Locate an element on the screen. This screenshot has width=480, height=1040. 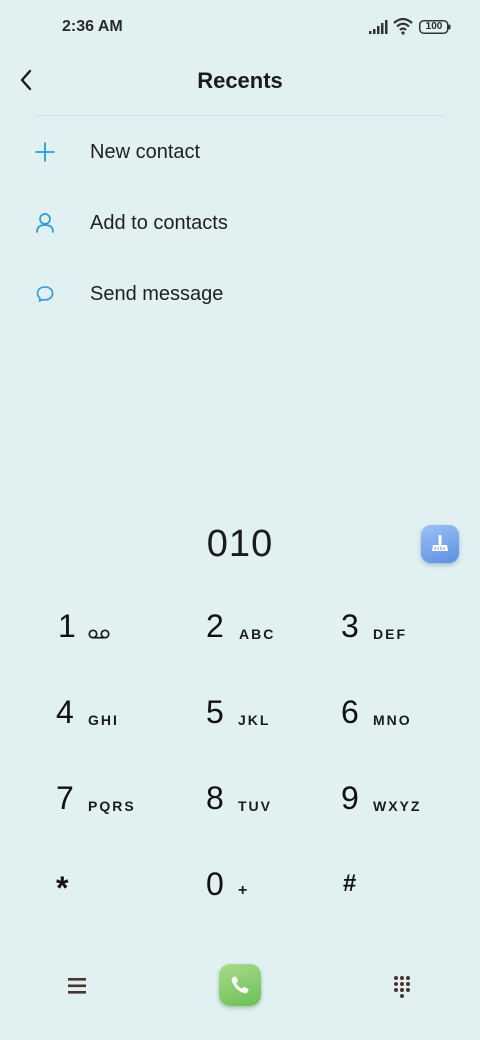
key-4: 4 GHI is located at coordinates (115, 716).